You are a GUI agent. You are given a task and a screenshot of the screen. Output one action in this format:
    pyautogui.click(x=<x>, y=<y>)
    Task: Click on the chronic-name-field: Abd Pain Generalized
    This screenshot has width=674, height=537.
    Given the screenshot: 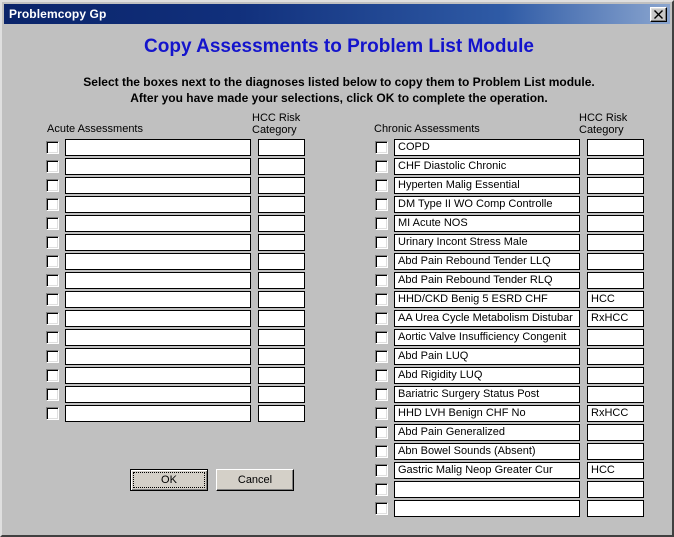 What is the action you would take?
    pyautogui.click(x=487, y=432)
    